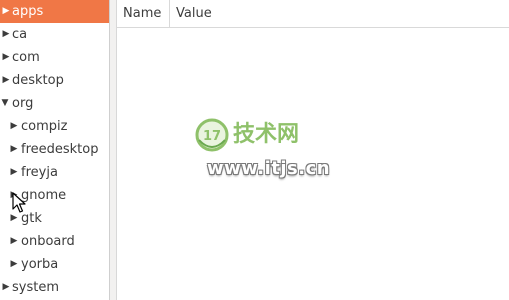  Describe the element at coordinates (60, 149) in the screenshot. I see `tree-item-label: freedesktop` at that location.